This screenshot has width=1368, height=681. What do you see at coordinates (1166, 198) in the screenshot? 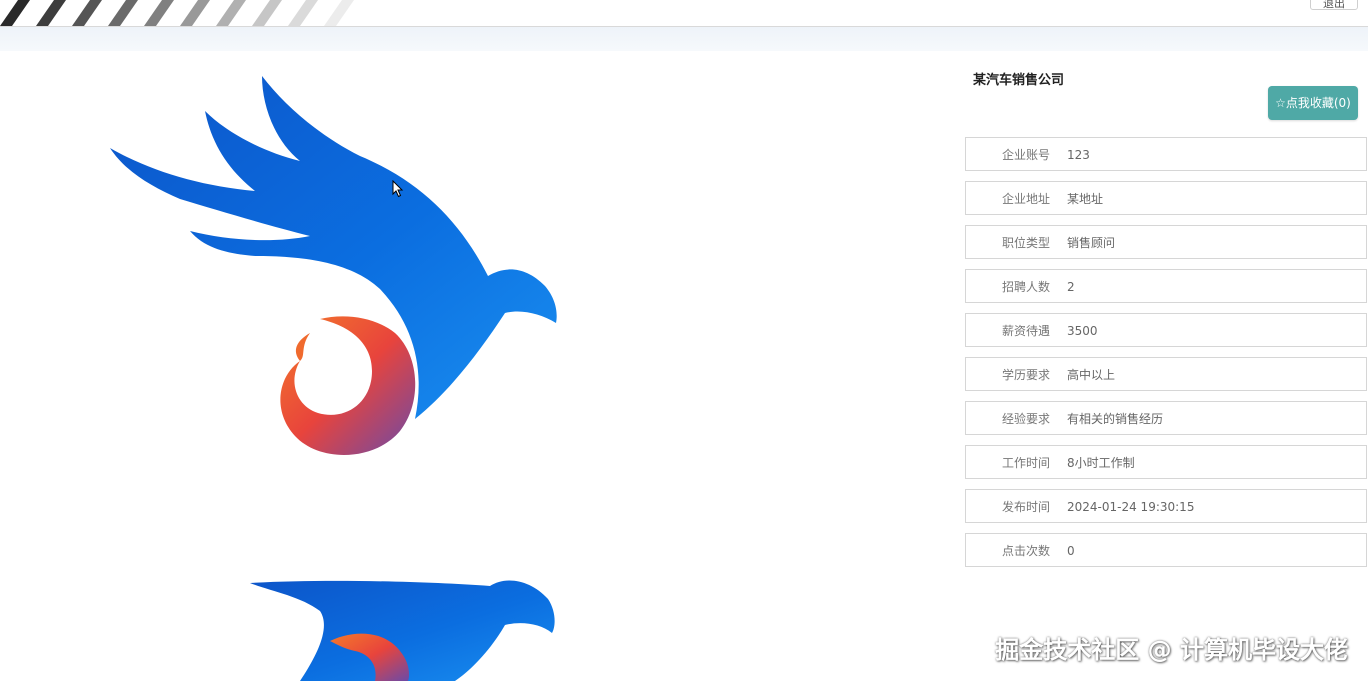
I see `info-row-address: 企业地址 某地址` at bounding box center [1166, 198].